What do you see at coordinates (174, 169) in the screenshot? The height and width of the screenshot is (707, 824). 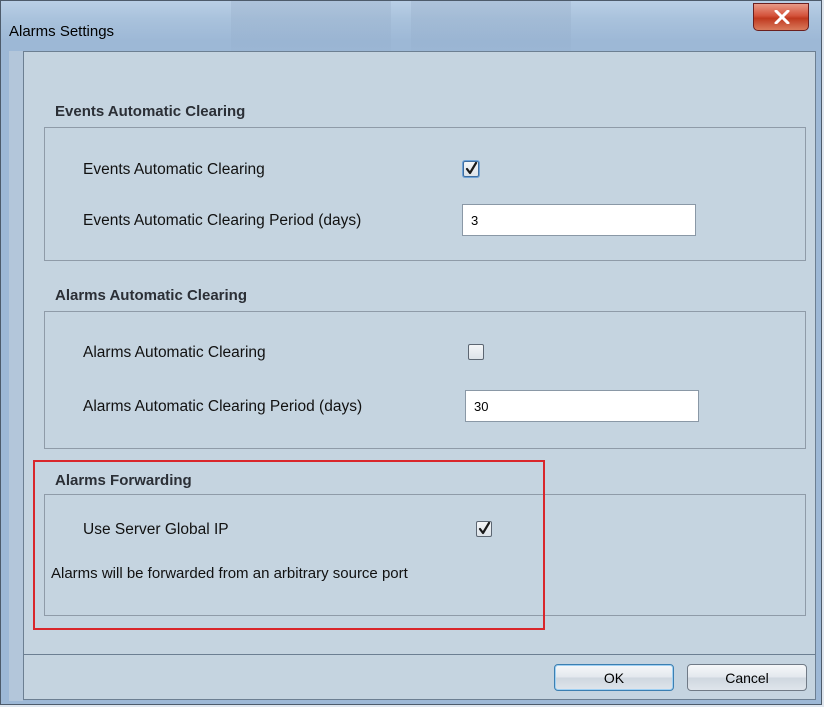 I see `events-clearing-label: Events Automatic Clearing` at bounding box center [174, 169].